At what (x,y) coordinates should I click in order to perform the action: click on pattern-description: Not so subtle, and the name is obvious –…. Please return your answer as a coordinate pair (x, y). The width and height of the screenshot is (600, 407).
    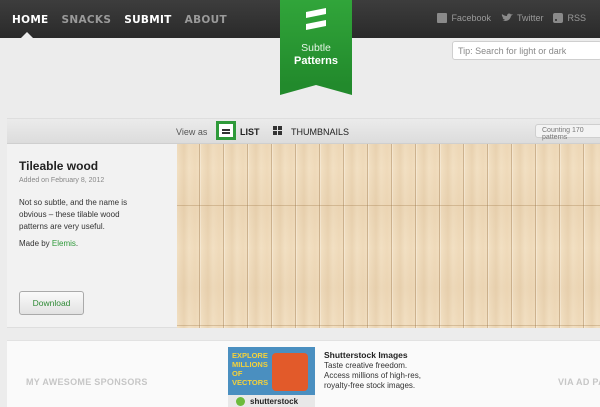
    Looking at the image, I should click on (73, 214).